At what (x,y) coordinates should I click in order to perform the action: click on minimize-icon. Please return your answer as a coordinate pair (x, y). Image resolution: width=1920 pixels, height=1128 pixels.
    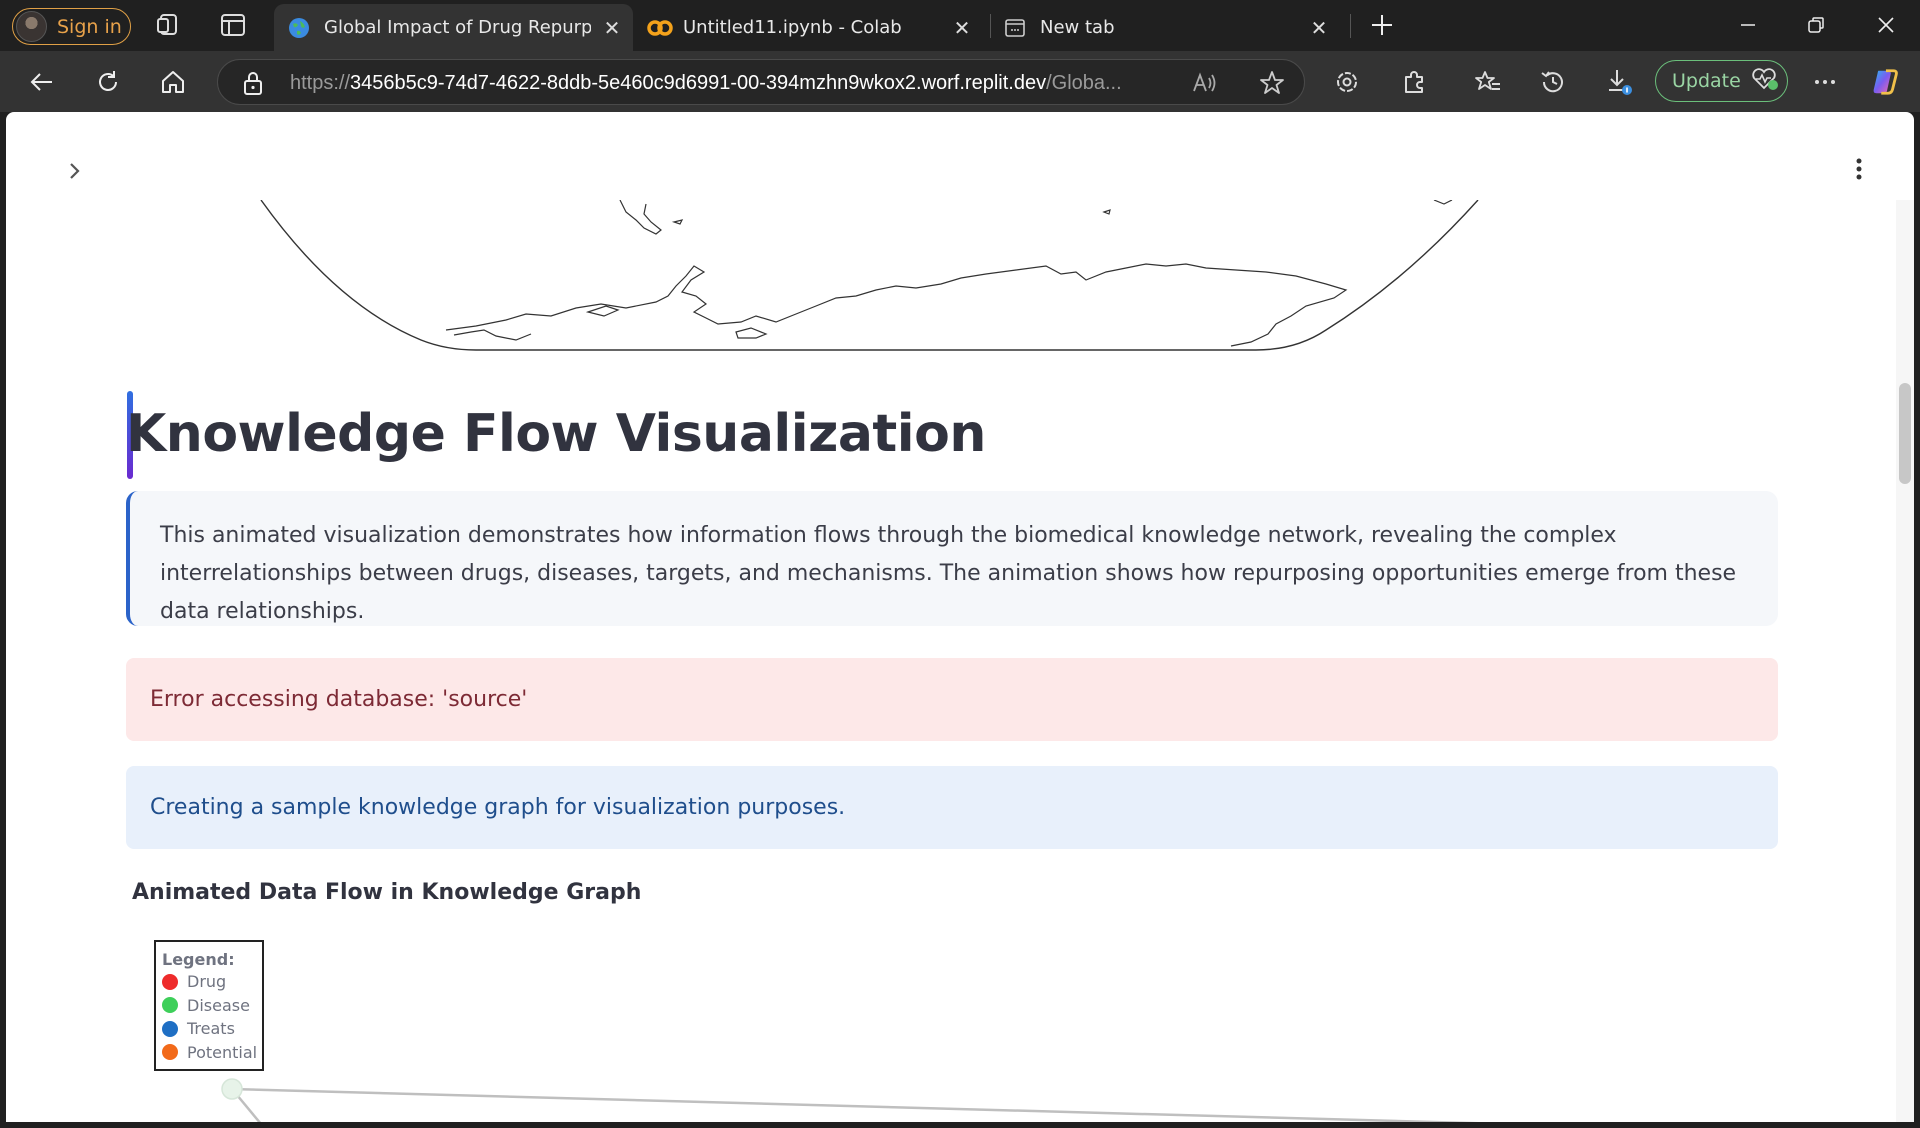
    Looking at the image, I should click on (1748, 25).